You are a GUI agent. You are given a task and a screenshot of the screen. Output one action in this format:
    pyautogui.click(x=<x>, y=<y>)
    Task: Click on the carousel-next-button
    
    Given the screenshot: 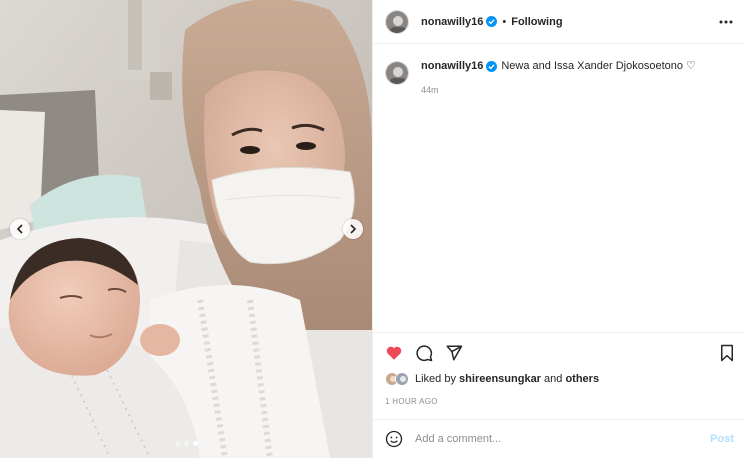 What is the action you would take?
    pyautogui.click(x=353, y=229)
    